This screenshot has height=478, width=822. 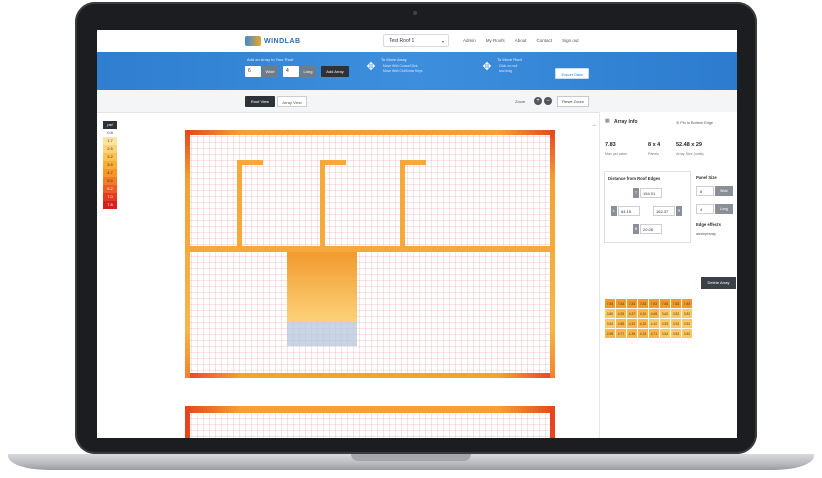 What do you see at coordinates (253, 71) in the screenshot?
I see `cols-input: 6` at bounding box center [253, 71].